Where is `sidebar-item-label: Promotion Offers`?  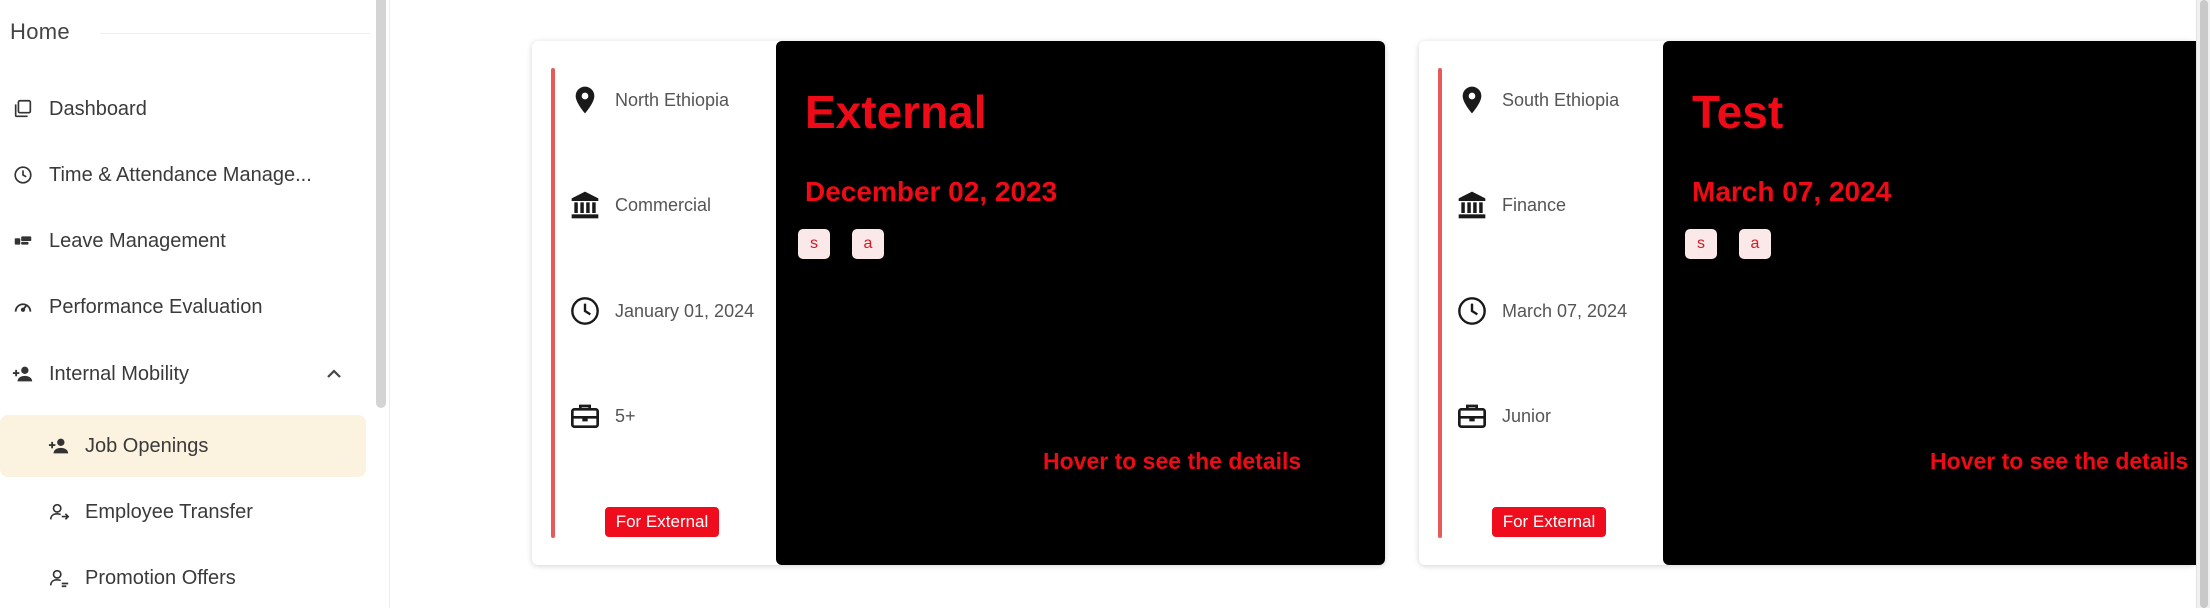 sidebar-item-label: Promotion Offers is located at coordinates (160, 577).